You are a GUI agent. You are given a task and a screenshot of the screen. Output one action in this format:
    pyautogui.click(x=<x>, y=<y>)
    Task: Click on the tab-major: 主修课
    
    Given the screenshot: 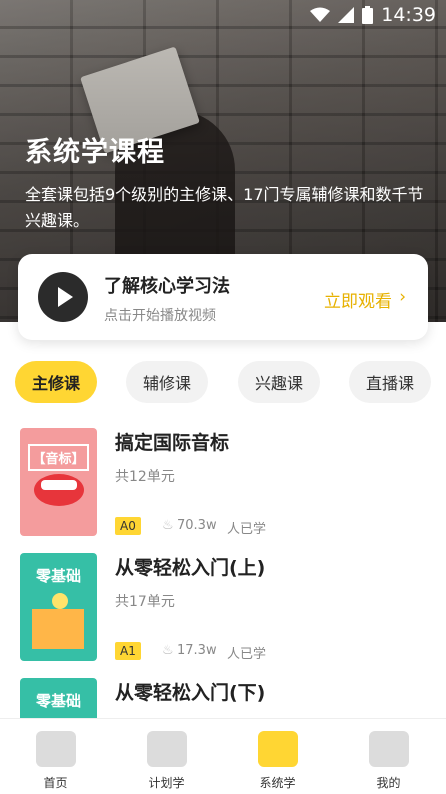 What is the action you would take?
    pyautogui.click(x=56, y=382)
    